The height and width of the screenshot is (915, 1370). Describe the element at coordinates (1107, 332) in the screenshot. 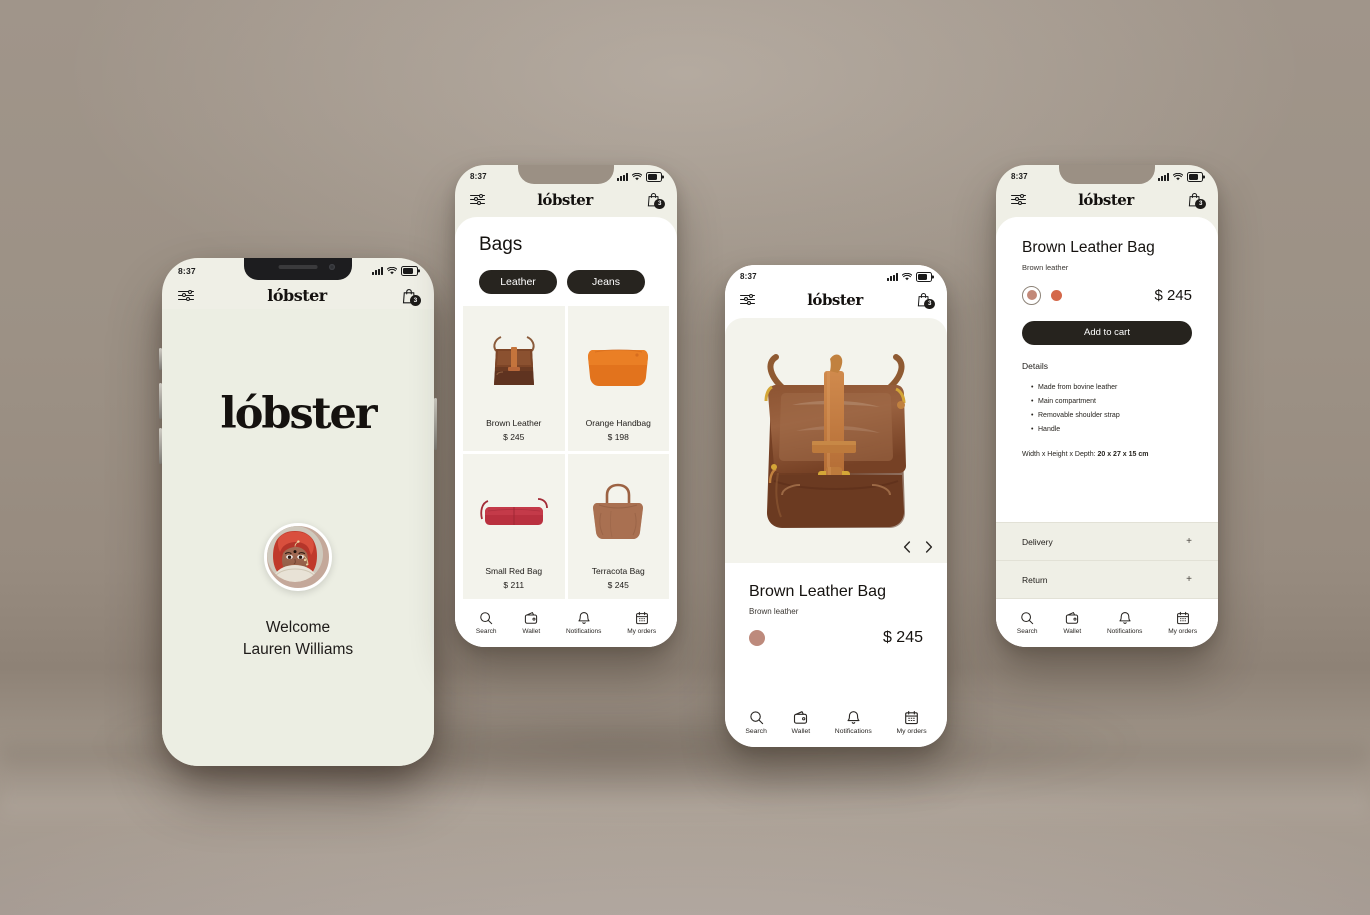

I see `add-to-cart-button: Add to cart` at that location.